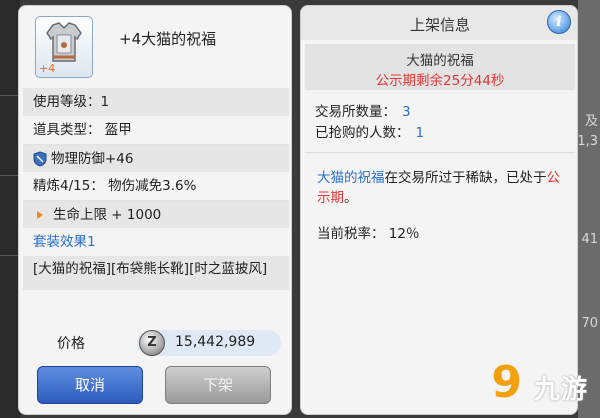  I want to click on listing-item-name: 大猫的祝福, so click(440, 61).